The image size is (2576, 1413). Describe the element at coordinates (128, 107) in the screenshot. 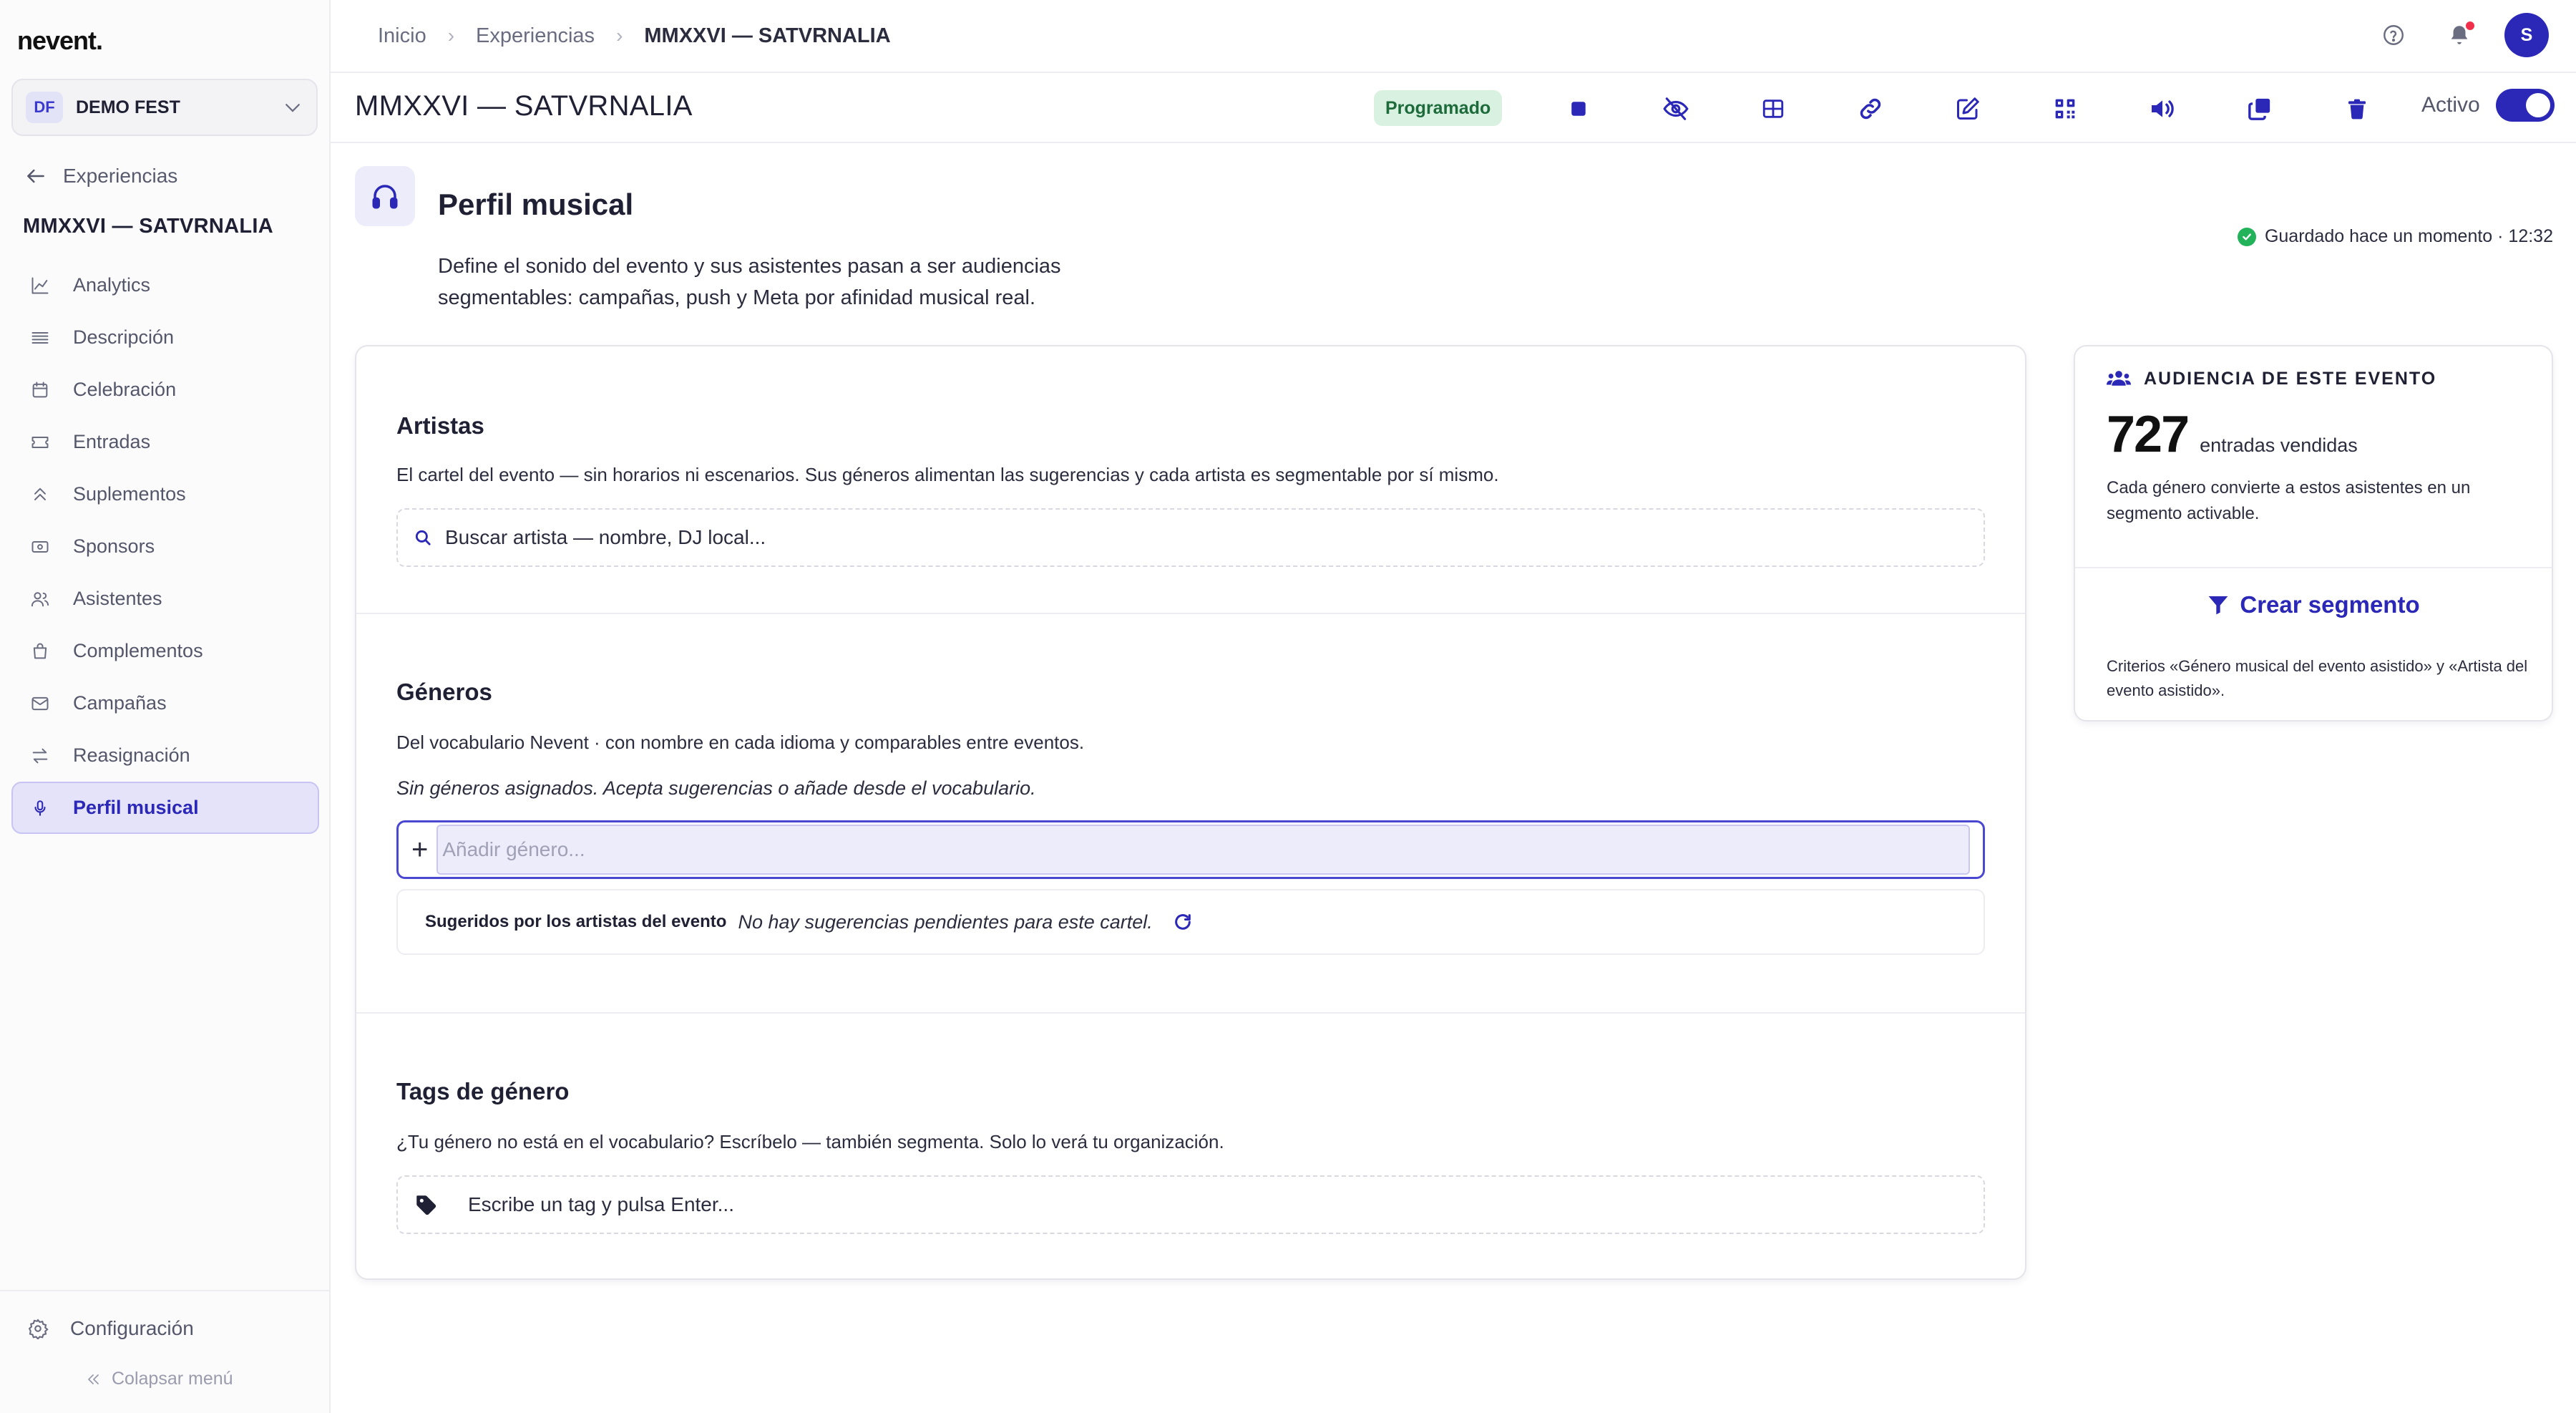

I see `org-name: DEMO FEST` at that location.